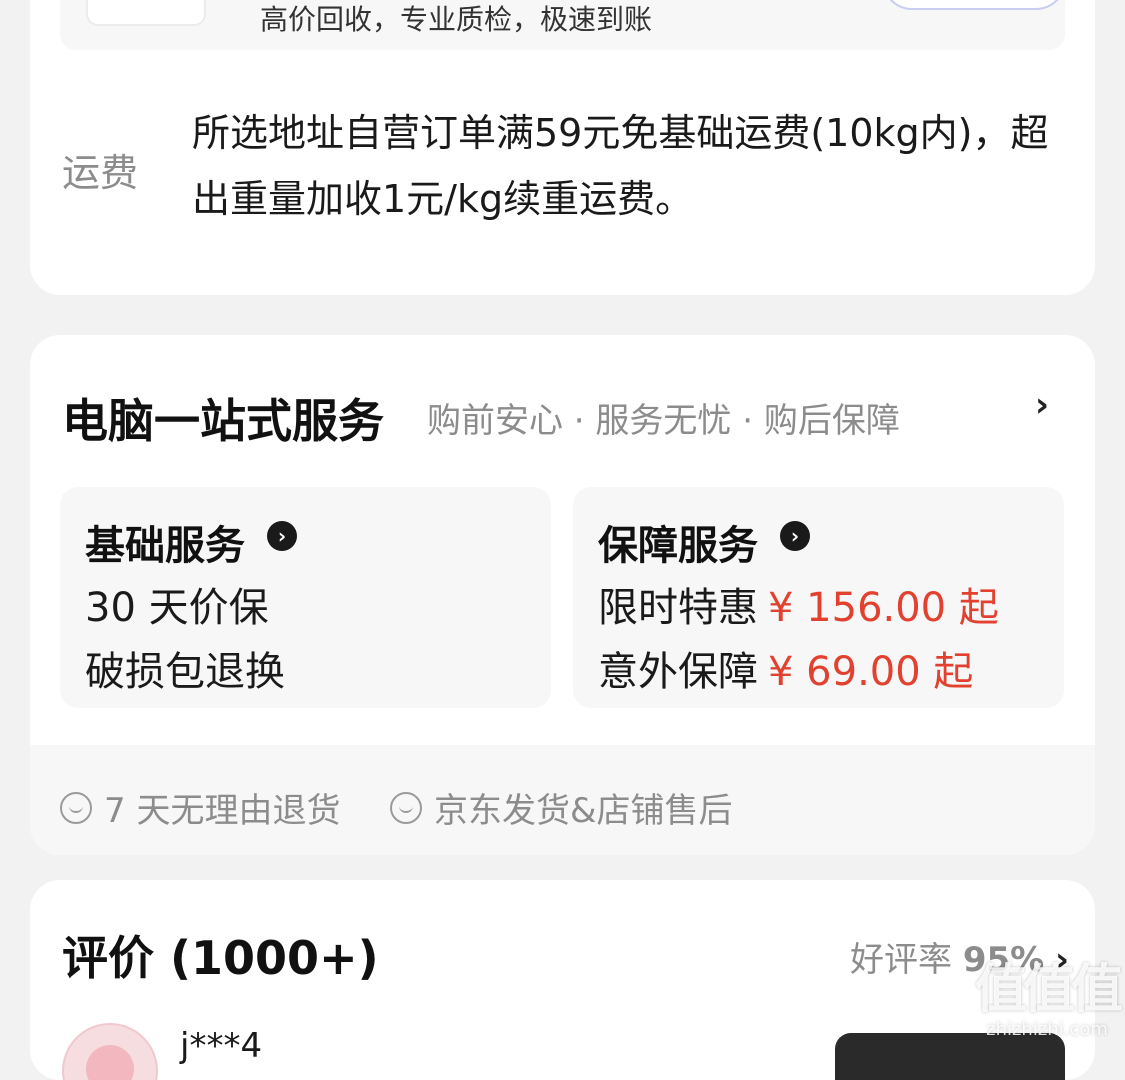  I want to click on watermark: 值值值 zhizhizhi.com, so click(1049, 1000).